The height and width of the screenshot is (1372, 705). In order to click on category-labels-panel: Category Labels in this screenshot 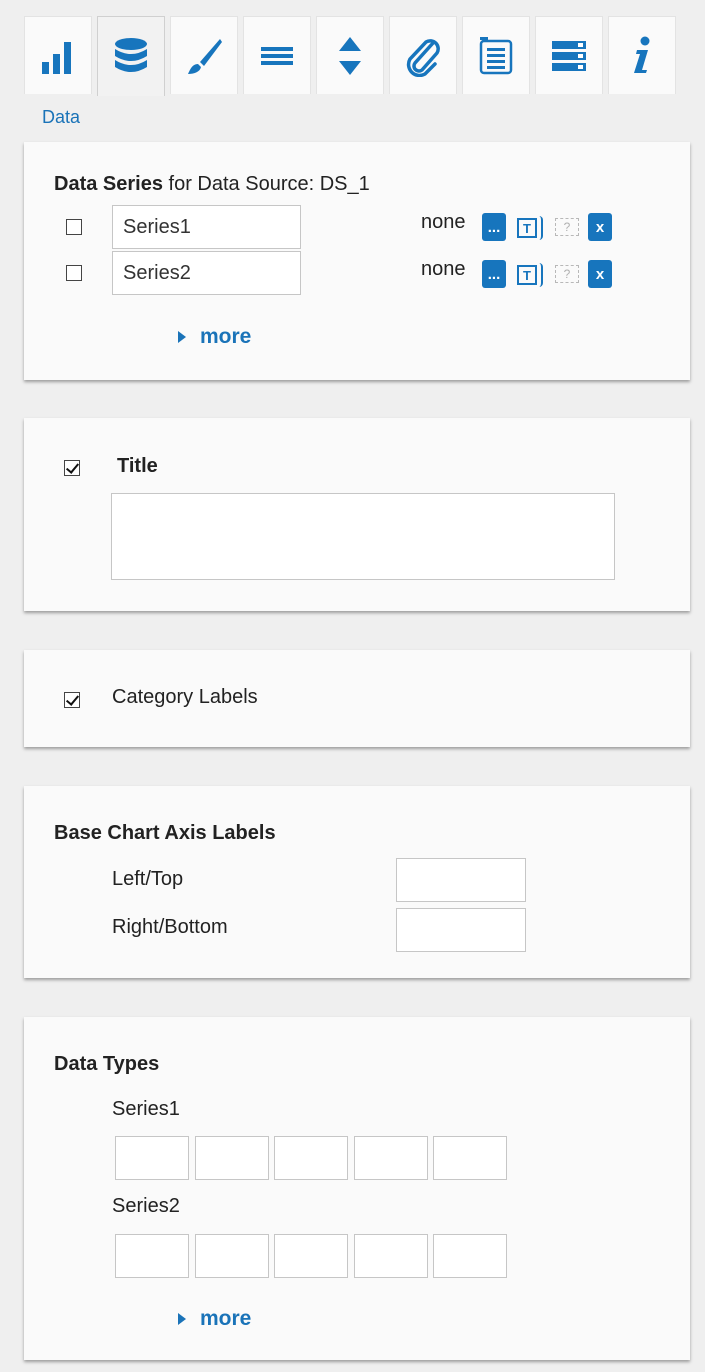, I will do `click(357, 698)`.